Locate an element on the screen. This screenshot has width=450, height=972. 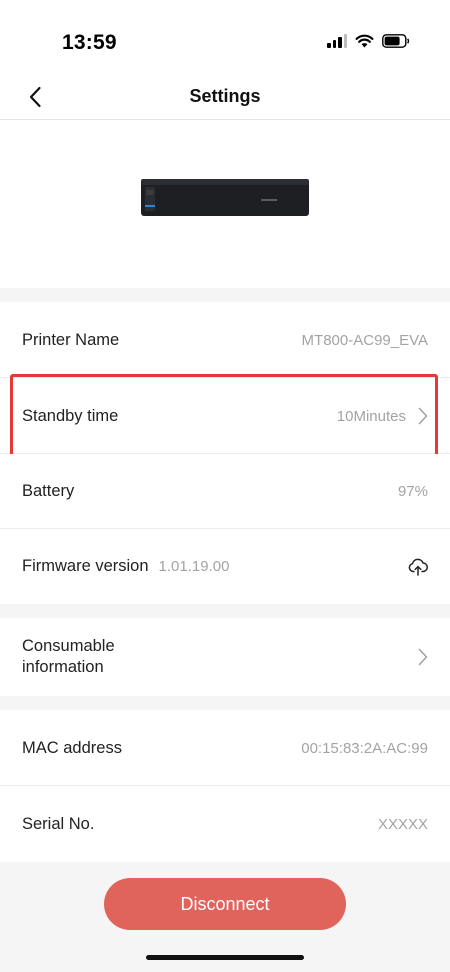
battery-icon is located at coordinates (396, 41).